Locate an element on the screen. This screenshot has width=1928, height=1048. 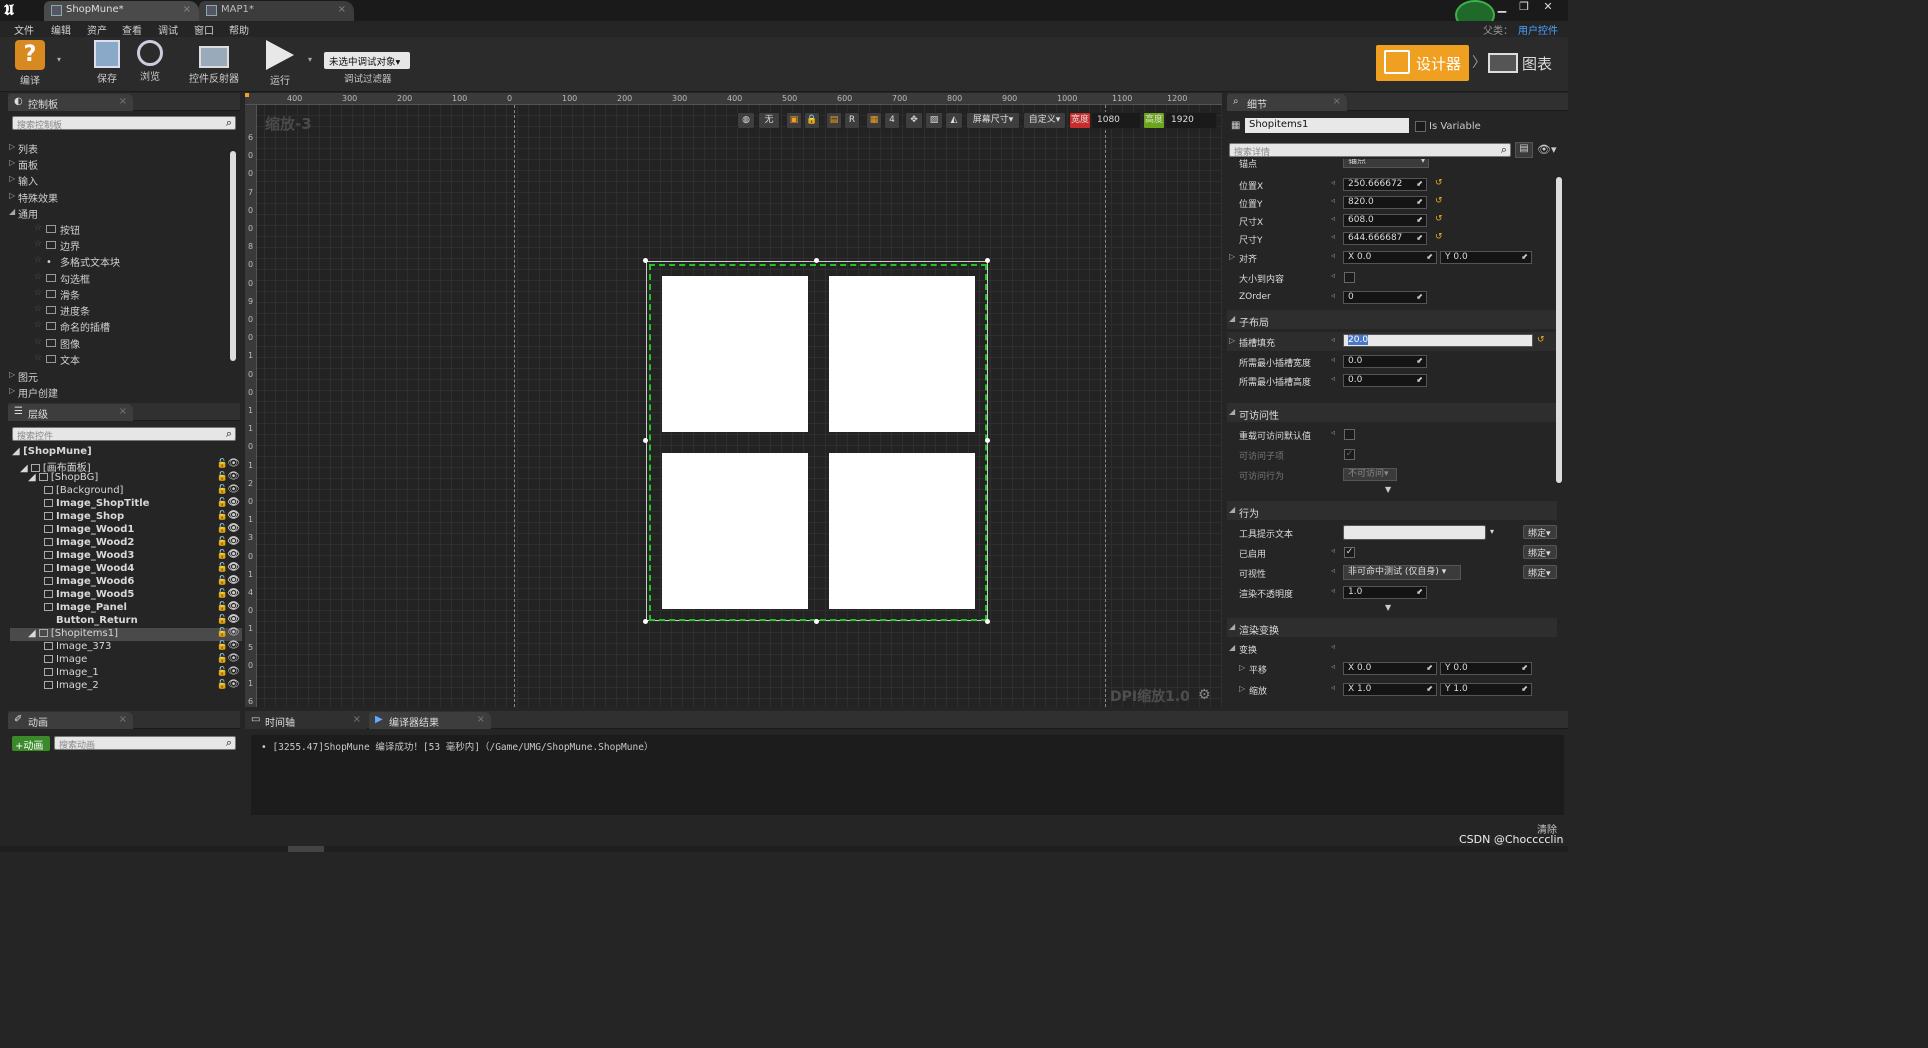
palette-search-input: 搜索控制板 ⌕ is located at coordinates (124, 123).